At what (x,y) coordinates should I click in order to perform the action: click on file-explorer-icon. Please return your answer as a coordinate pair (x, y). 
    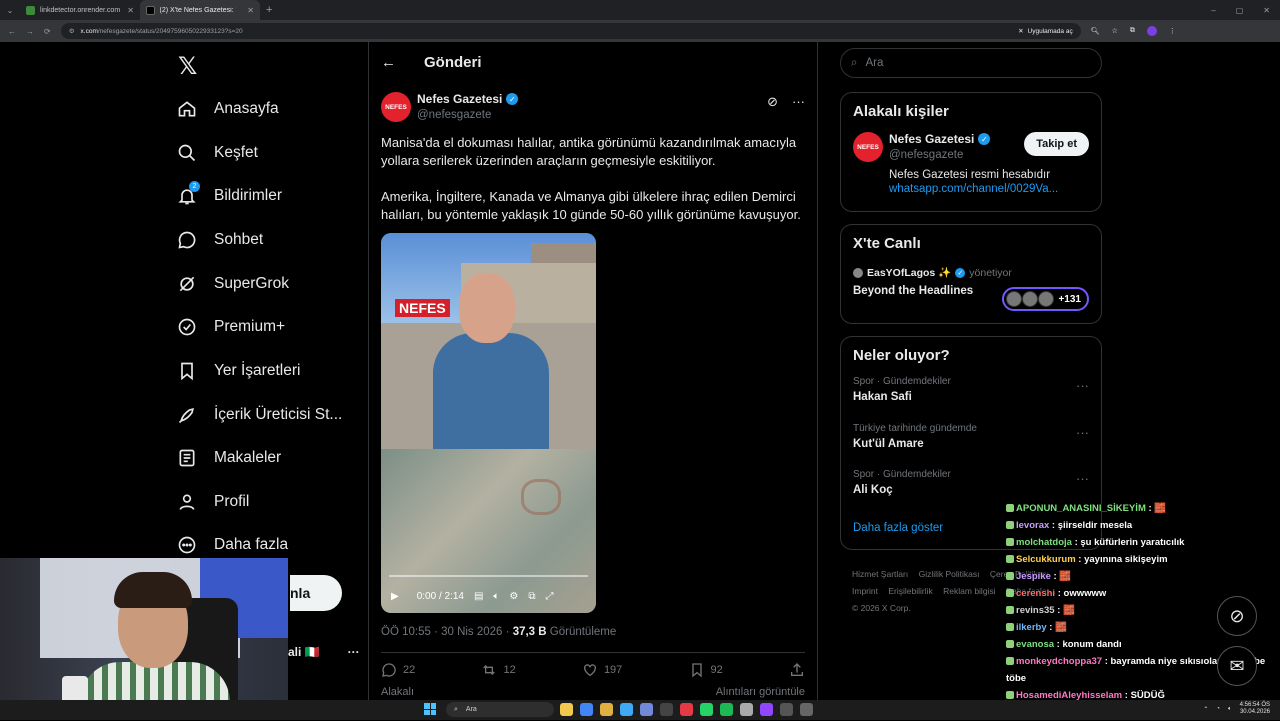
    Looking at the image, I should click on (566, 709).